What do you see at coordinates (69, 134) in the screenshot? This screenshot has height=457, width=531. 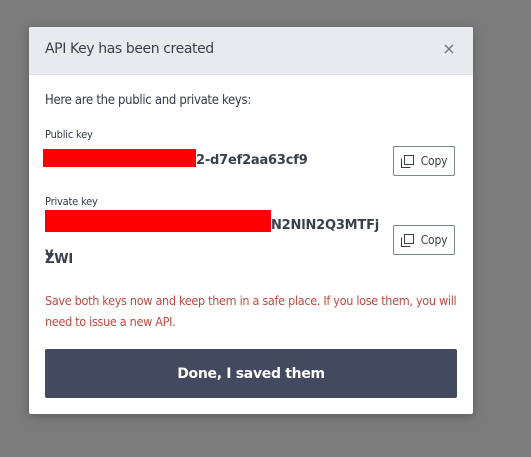 I see `public-key-label: Public key` at bounding box center [69, 134].